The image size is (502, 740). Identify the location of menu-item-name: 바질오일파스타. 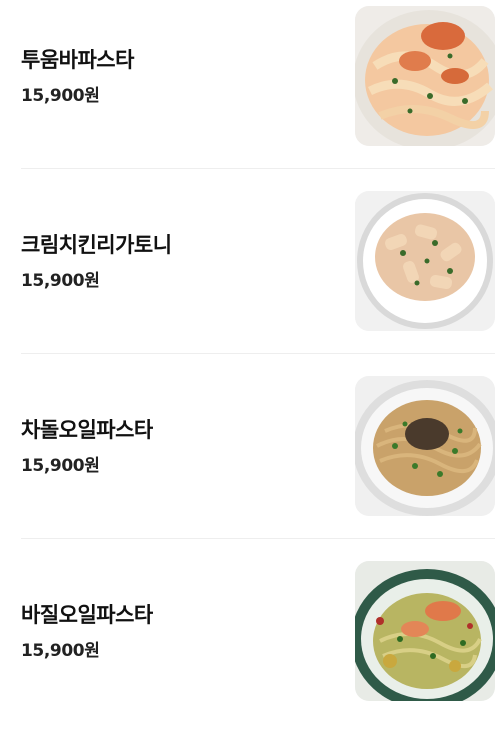
(87, 615).